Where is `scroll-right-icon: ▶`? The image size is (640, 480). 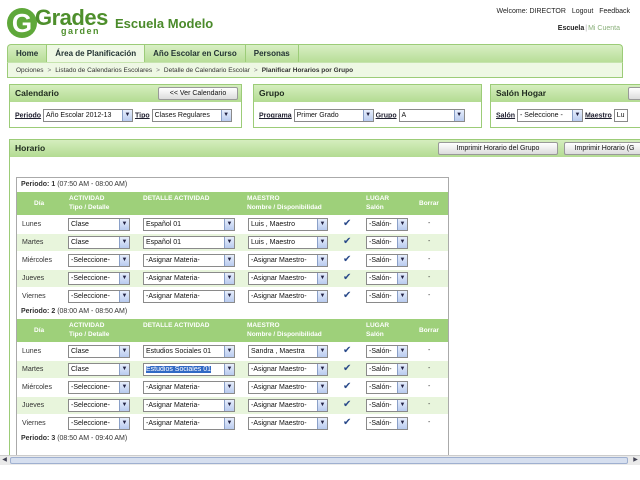
scroll-right-icon: ▶ is located at coordinates (635, 460).